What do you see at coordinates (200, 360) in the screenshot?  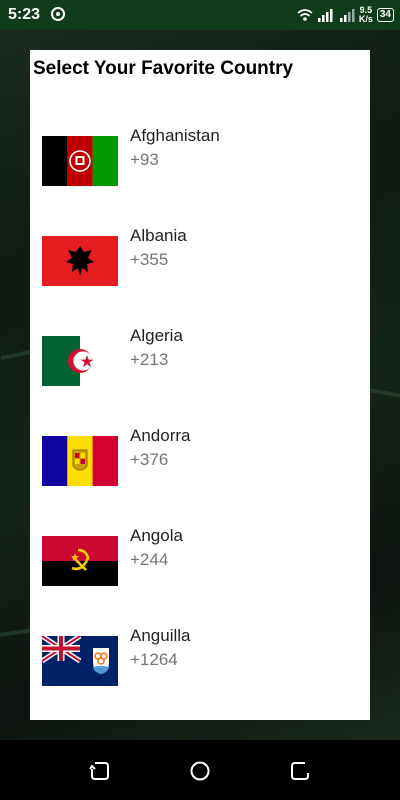 I see `country-item-algeria: Algeria +213` at bounding box center [200, 360].